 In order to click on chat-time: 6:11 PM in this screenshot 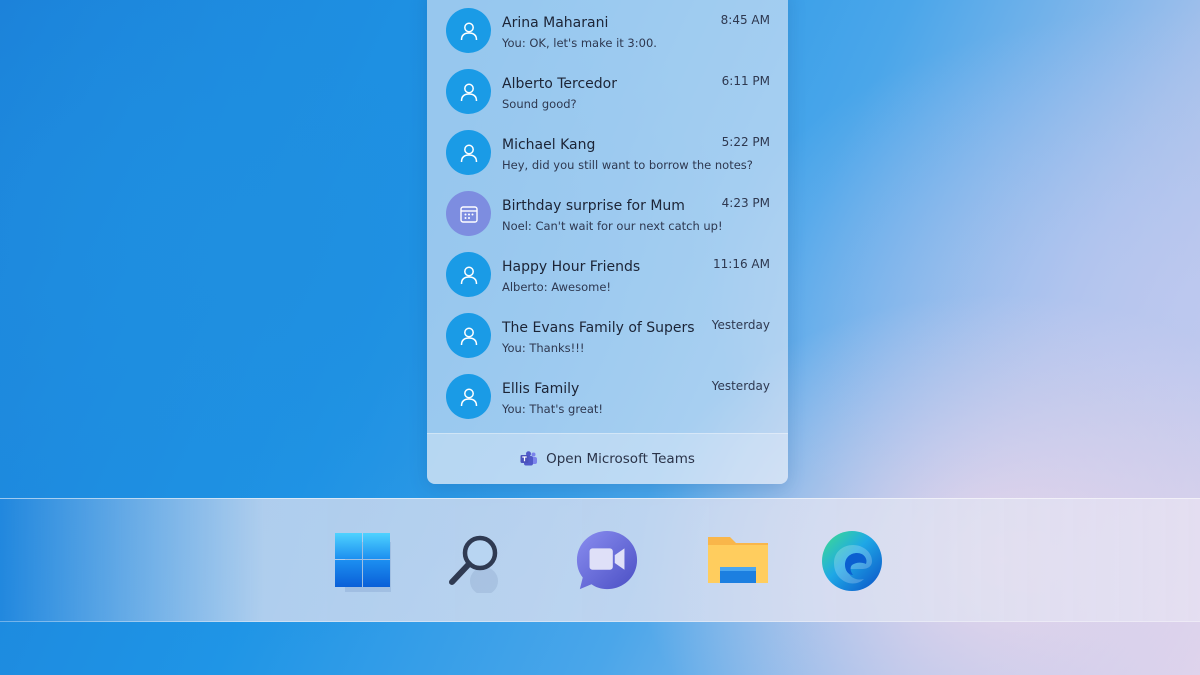, I will do `click(745, 81)`.